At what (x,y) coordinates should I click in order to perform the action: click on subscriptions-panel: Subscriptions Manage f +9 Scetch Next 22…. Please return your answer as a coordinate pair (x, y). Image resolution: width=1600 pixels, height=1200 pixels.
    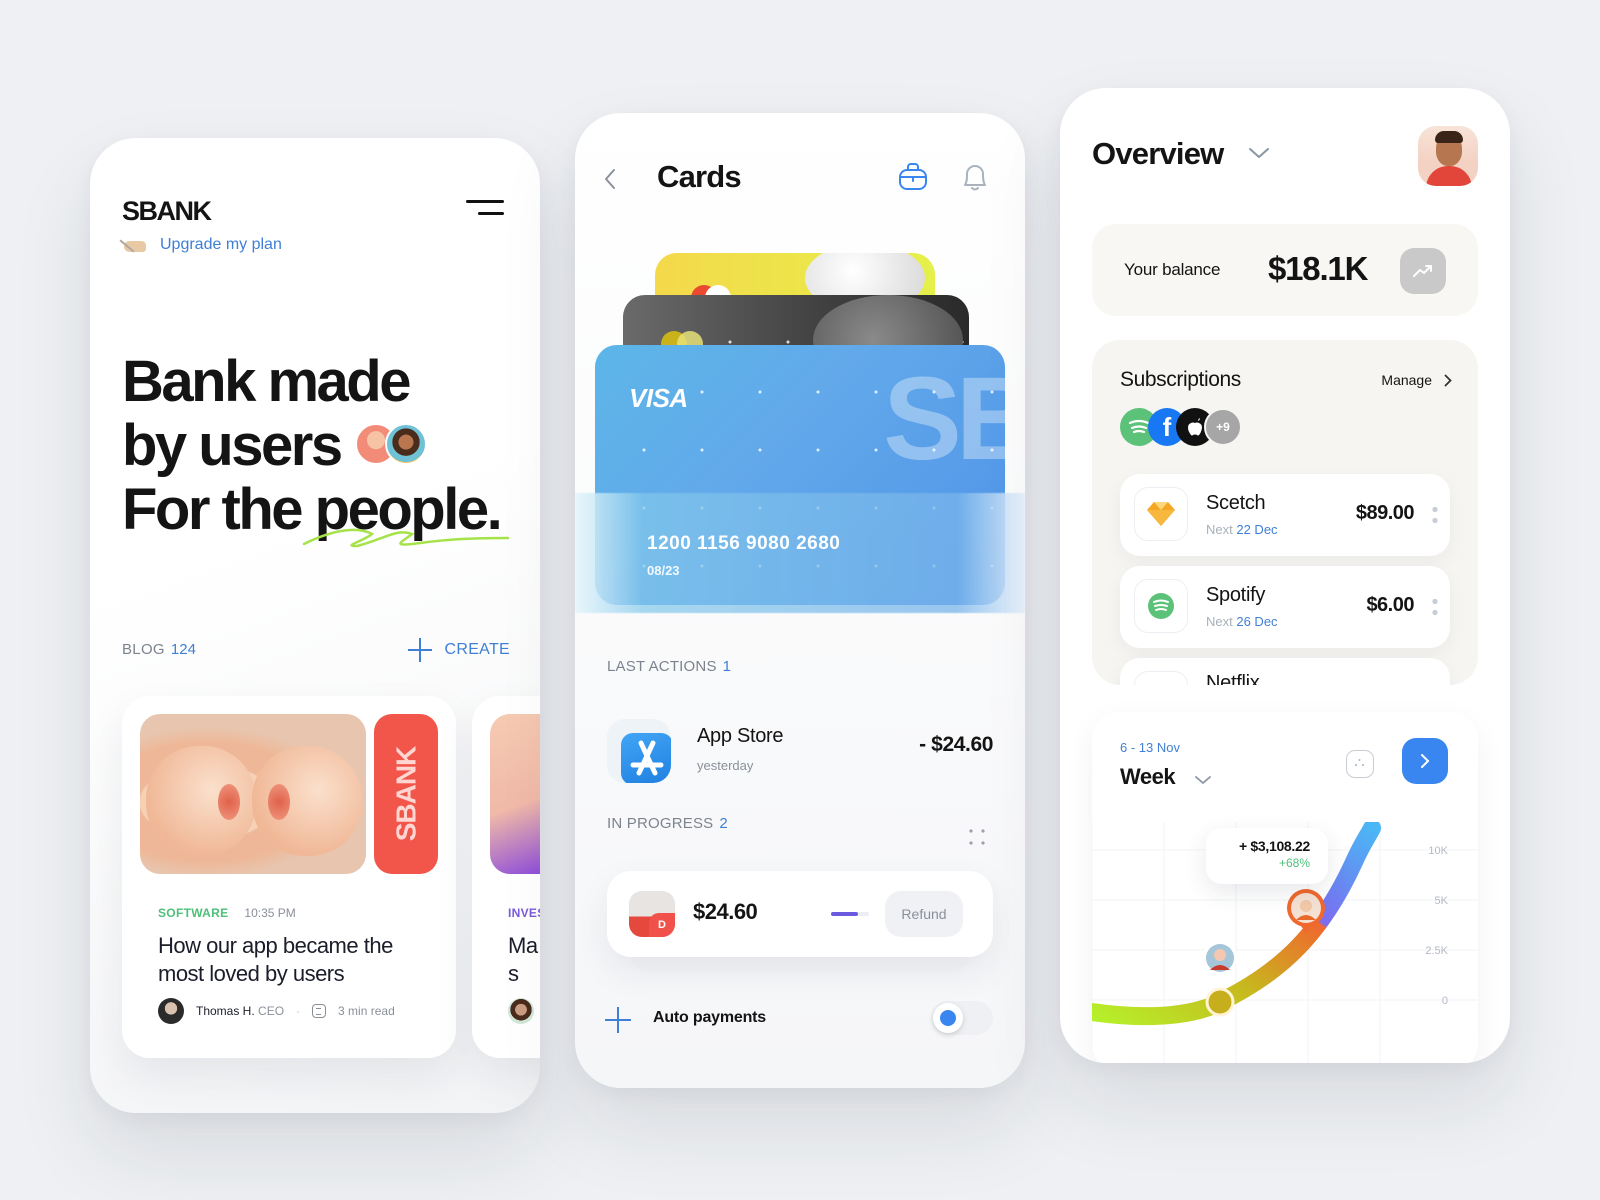
    Looking at the image, I should click on (1285, 512).